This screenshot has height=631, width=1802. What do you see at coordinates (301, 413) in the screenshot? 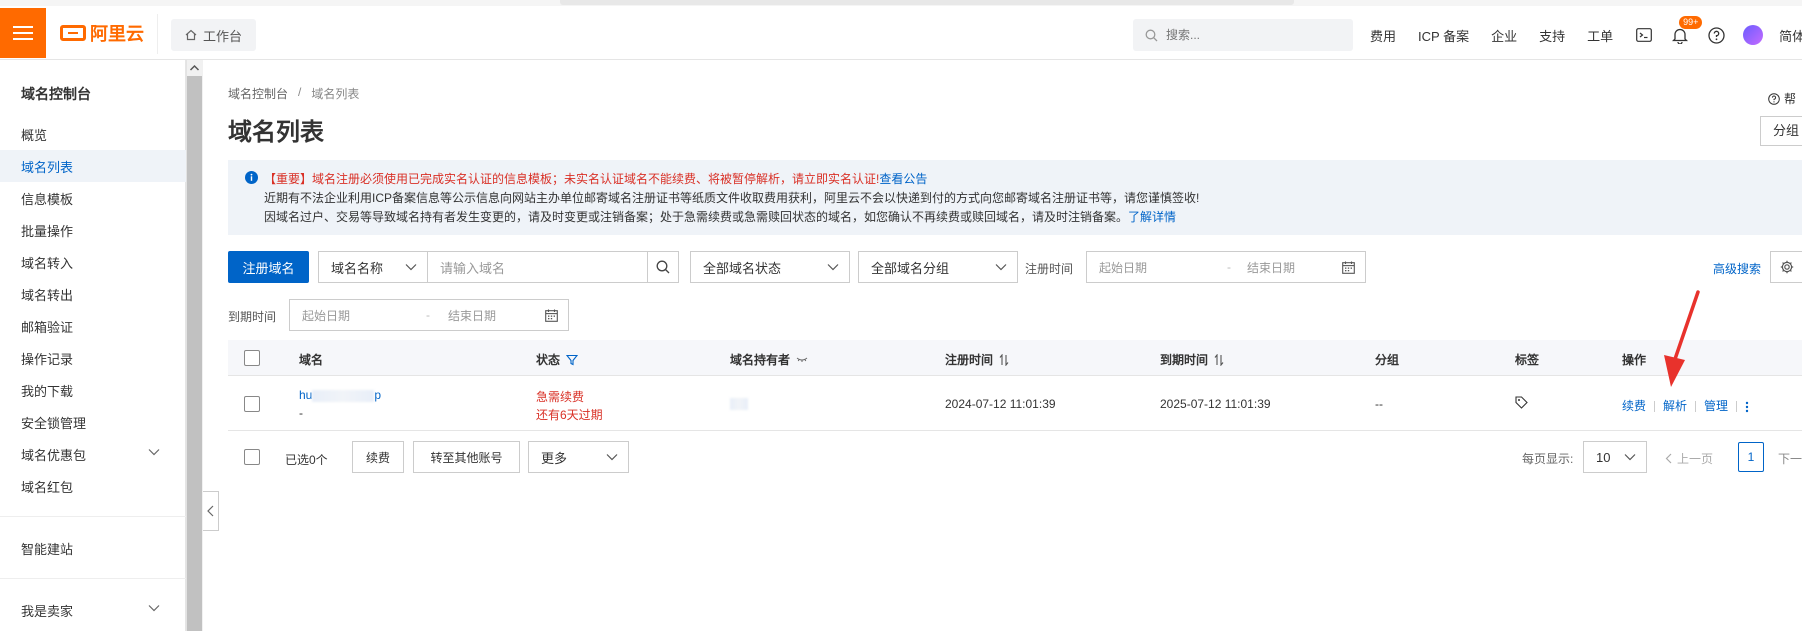
I see `domain-sub: -` at bounding box center [301, 413].